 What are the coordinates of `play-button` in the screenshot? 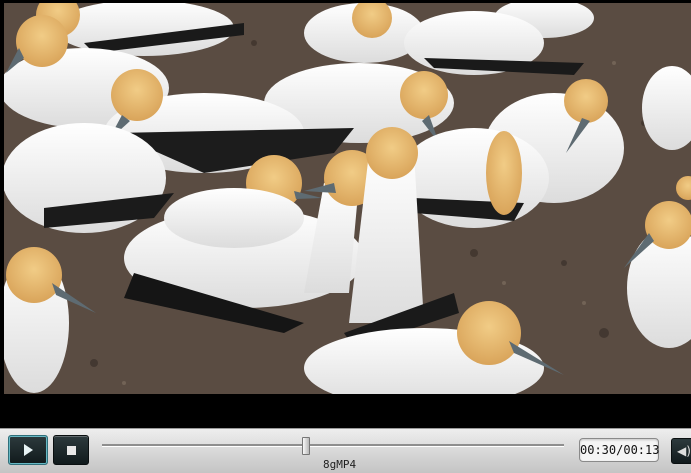 It's located at (28, 450).